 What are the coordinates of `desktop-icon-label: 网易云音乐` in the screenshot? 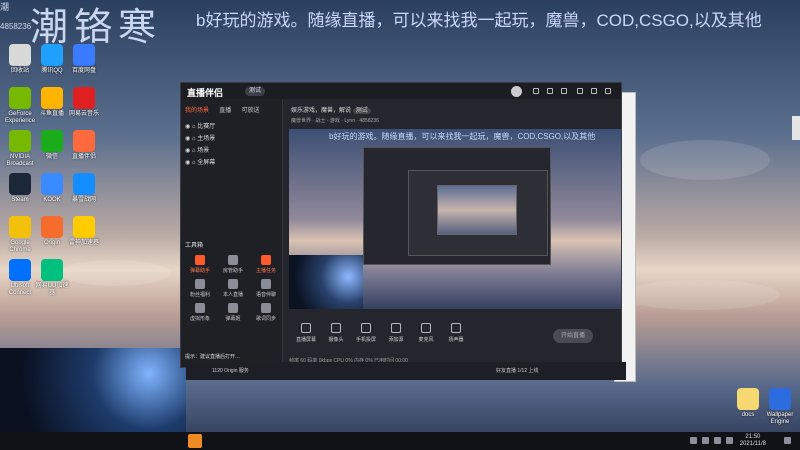 It's located at (83, 114).